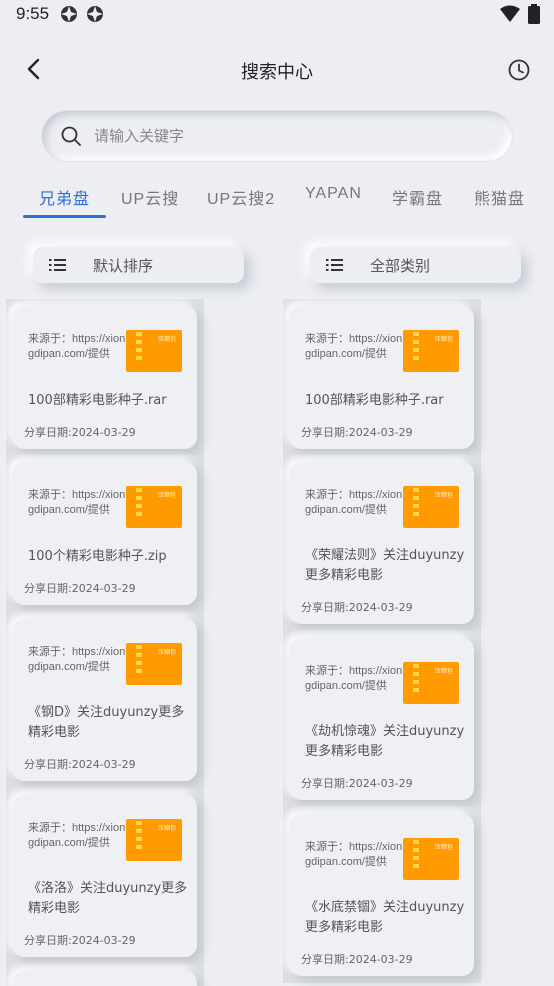 Image resolution: width=554 pixels, height=986 pixels. What do you see at coordinates (241, 197) in the screenshot?
I see `tab-upyunsou2: UP云搜2` at bounding box center [241, 197].